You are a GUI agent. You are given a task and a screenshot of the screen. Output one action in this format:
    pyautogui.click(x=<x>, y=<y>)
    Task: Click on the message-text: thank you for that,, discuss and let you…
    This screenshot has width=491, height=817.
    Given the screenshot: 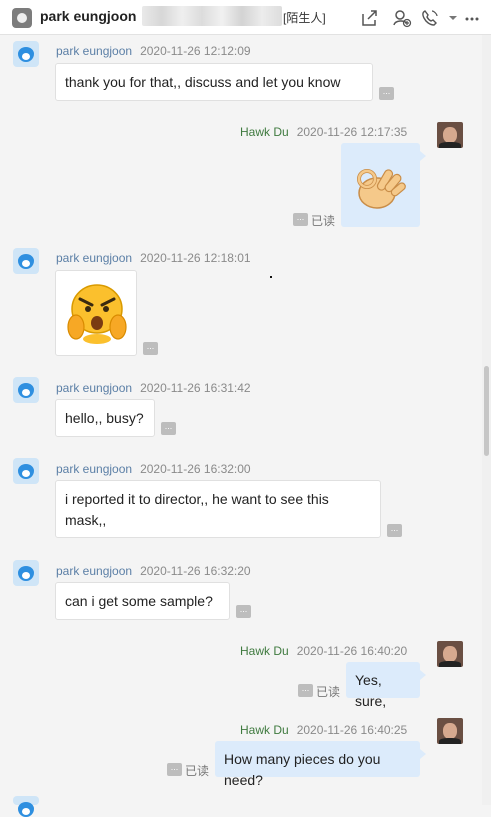 What is the action you would take?
    pyautogui.click(x=203, y=82)
    